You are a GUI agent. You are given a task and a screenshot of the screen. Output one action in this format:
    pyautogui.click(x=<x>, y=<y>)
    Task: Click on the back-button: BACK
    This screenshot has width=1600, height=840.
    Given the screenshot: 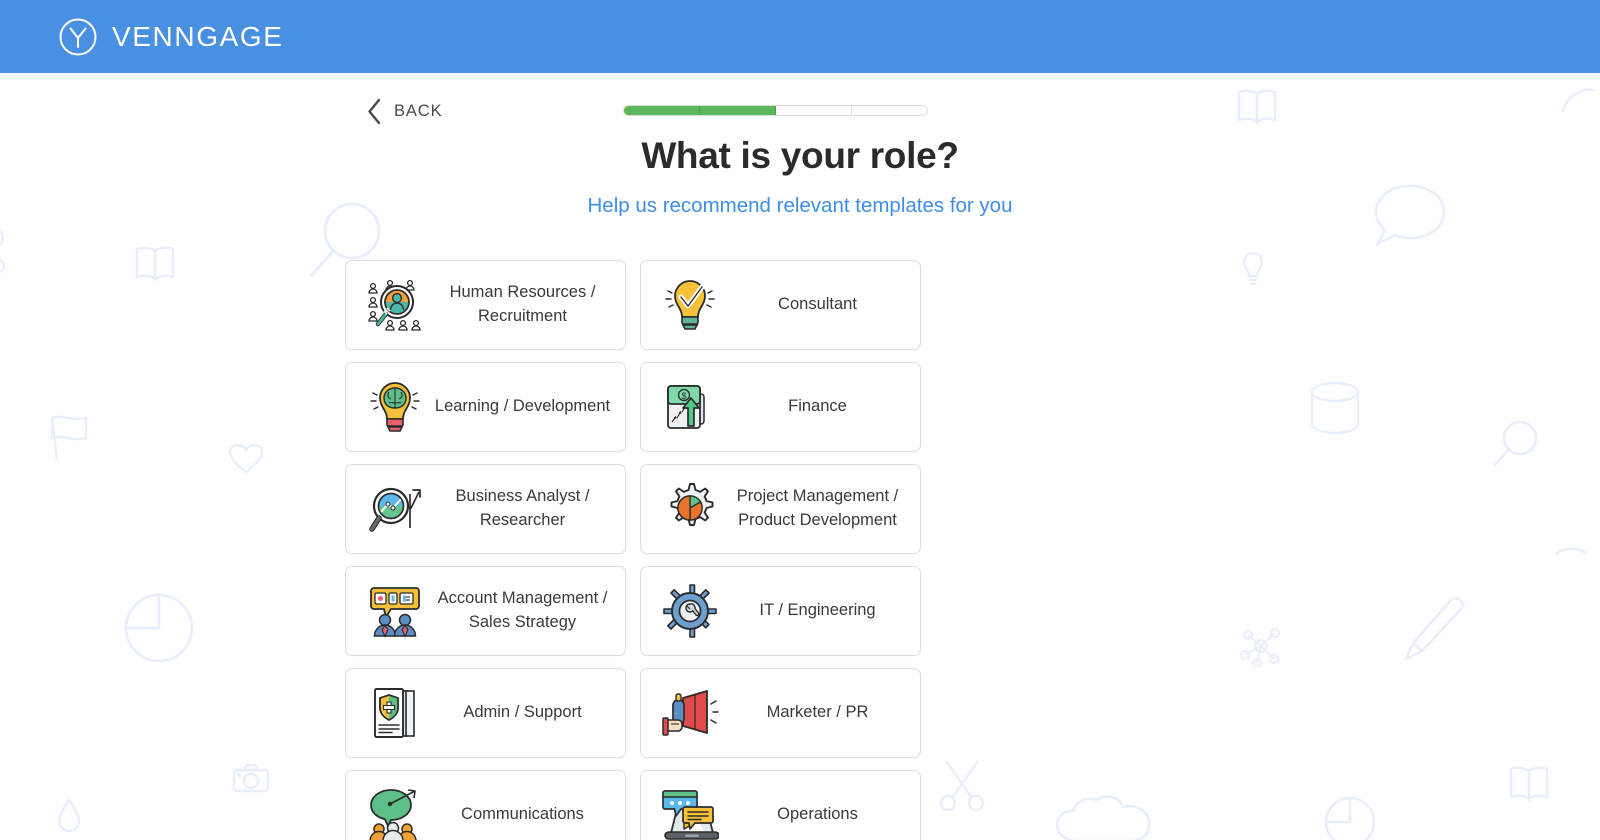 What is the action you would take?
    pyautogui.click(x=404, y=111)
    